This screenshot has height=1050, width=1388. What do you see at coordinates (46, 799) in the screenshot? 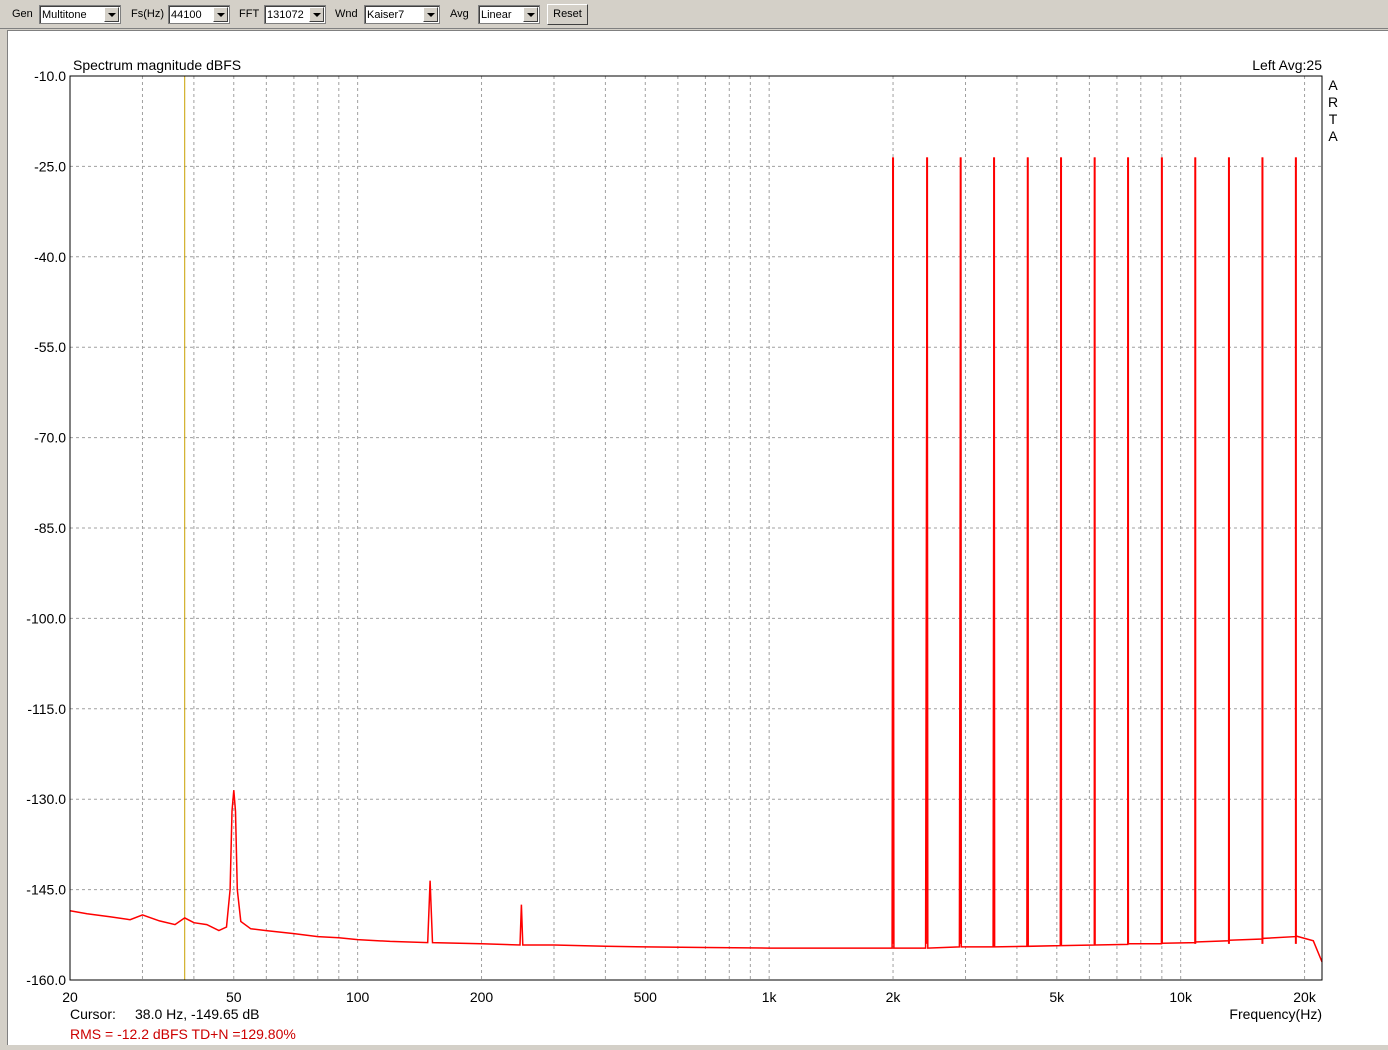
I see `y-tick-label: -130.0` at bounding box center [46, 799].